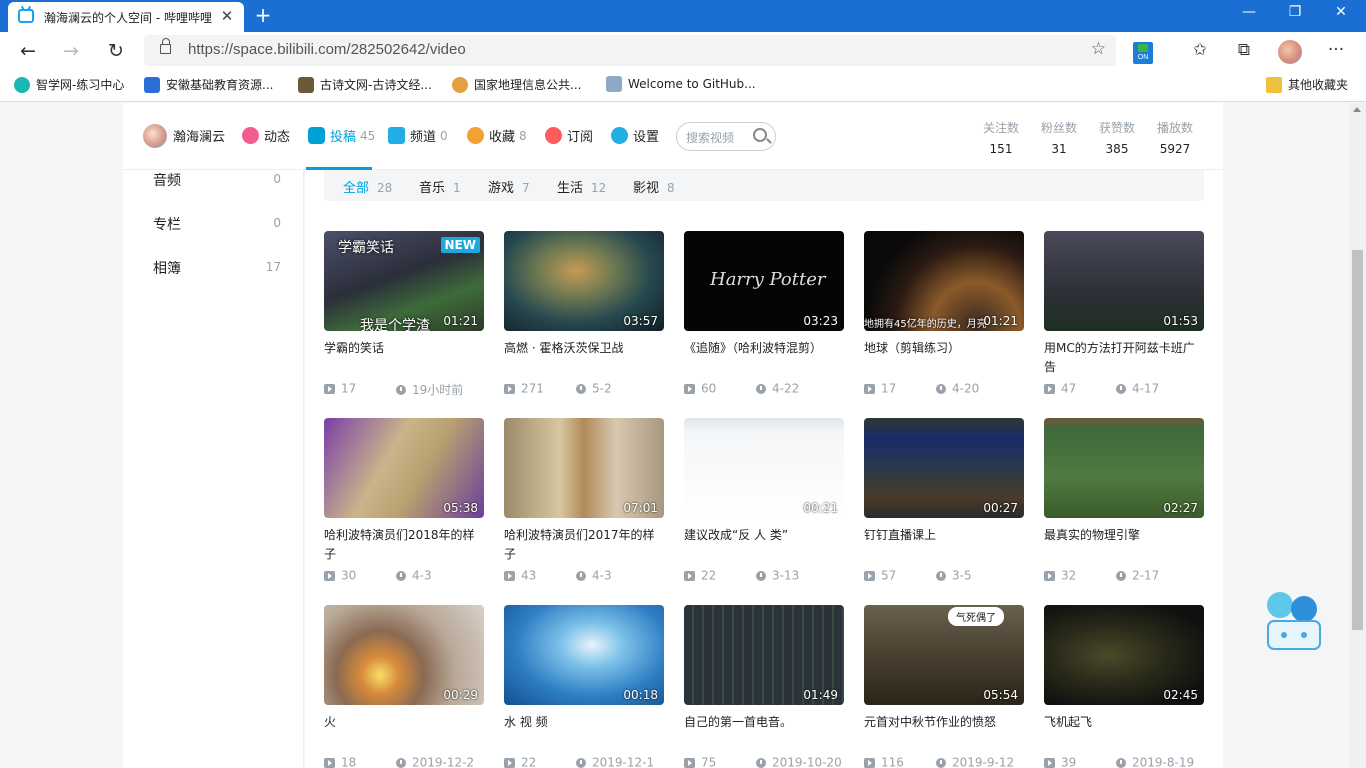 This screenshot has height=768, width=1366. Describe the element at coordinates (1294, 620) in the screenshot. I see `mascot-helper` at that location.